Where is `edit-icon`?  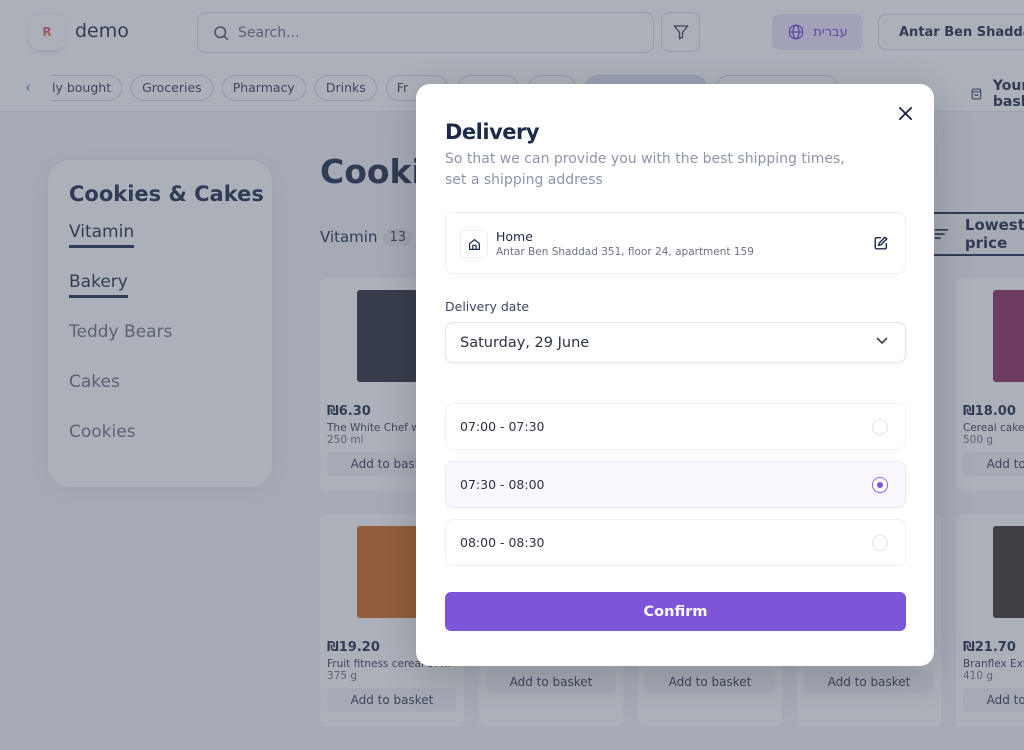
edit-icon is located at coordinates (881, 243).